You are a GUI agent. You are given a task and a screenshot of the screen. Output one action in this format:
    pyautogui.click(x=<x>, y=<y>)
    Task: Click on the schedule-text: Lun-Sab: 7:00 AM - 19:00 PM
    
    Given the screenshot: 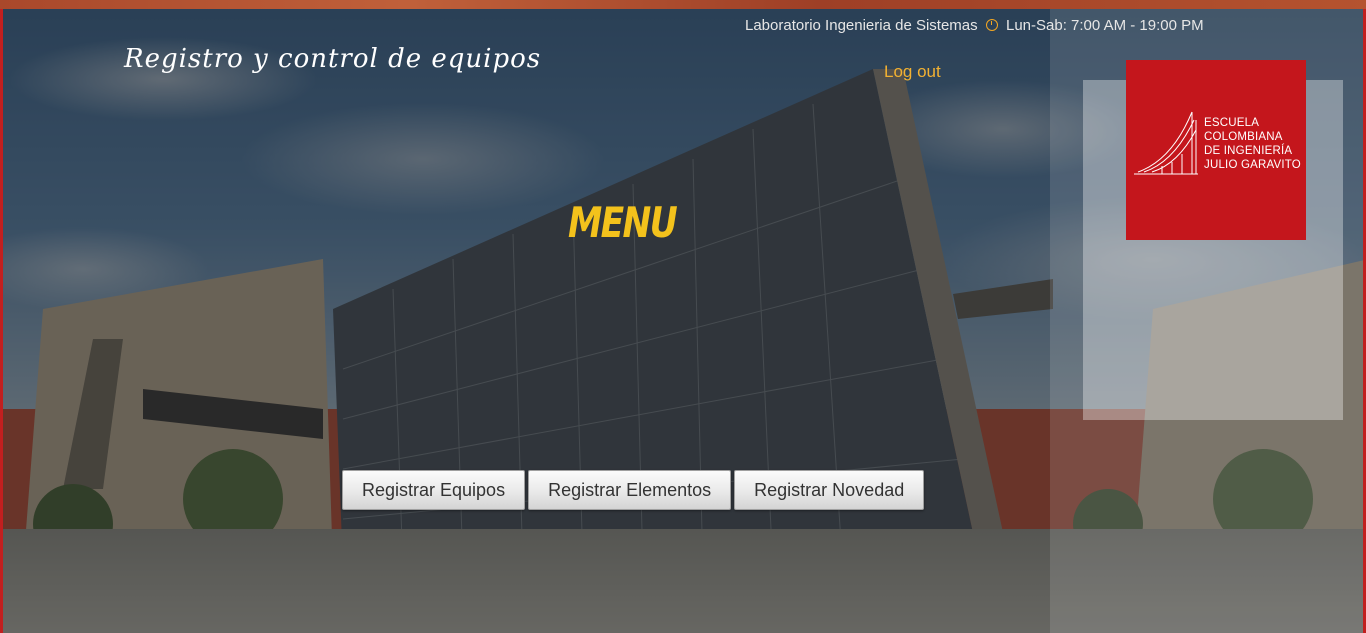 What is the action you would take?
    pyautogui.click(x=1104, y=25)
    